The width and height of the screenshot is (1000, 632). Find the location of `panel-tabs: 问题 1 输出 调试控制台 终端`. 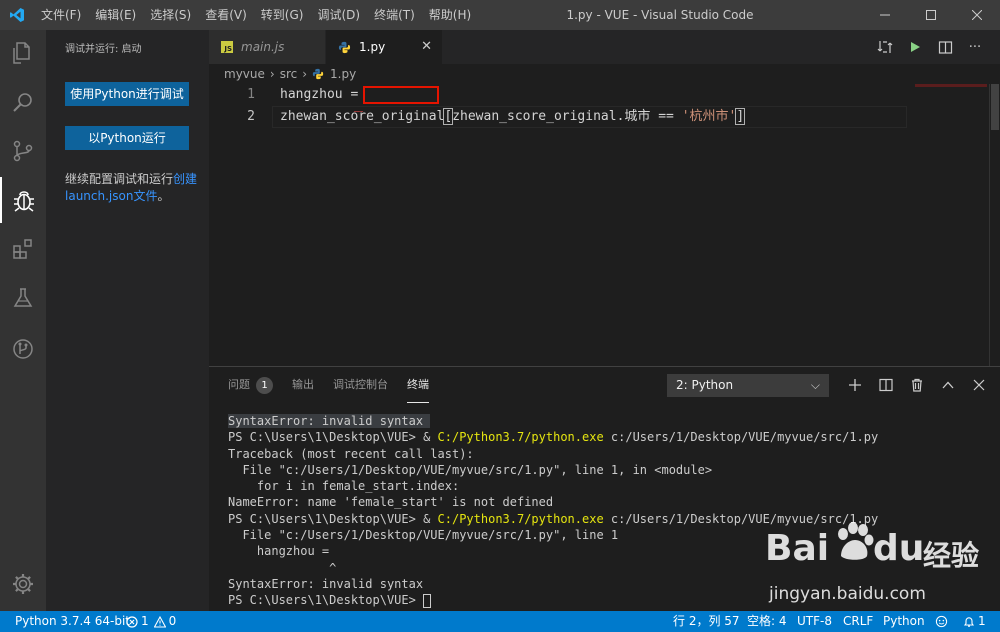

panel-tabs: 问题 1 输出 调试控制台 终端 is located at coordinates (319, 385).